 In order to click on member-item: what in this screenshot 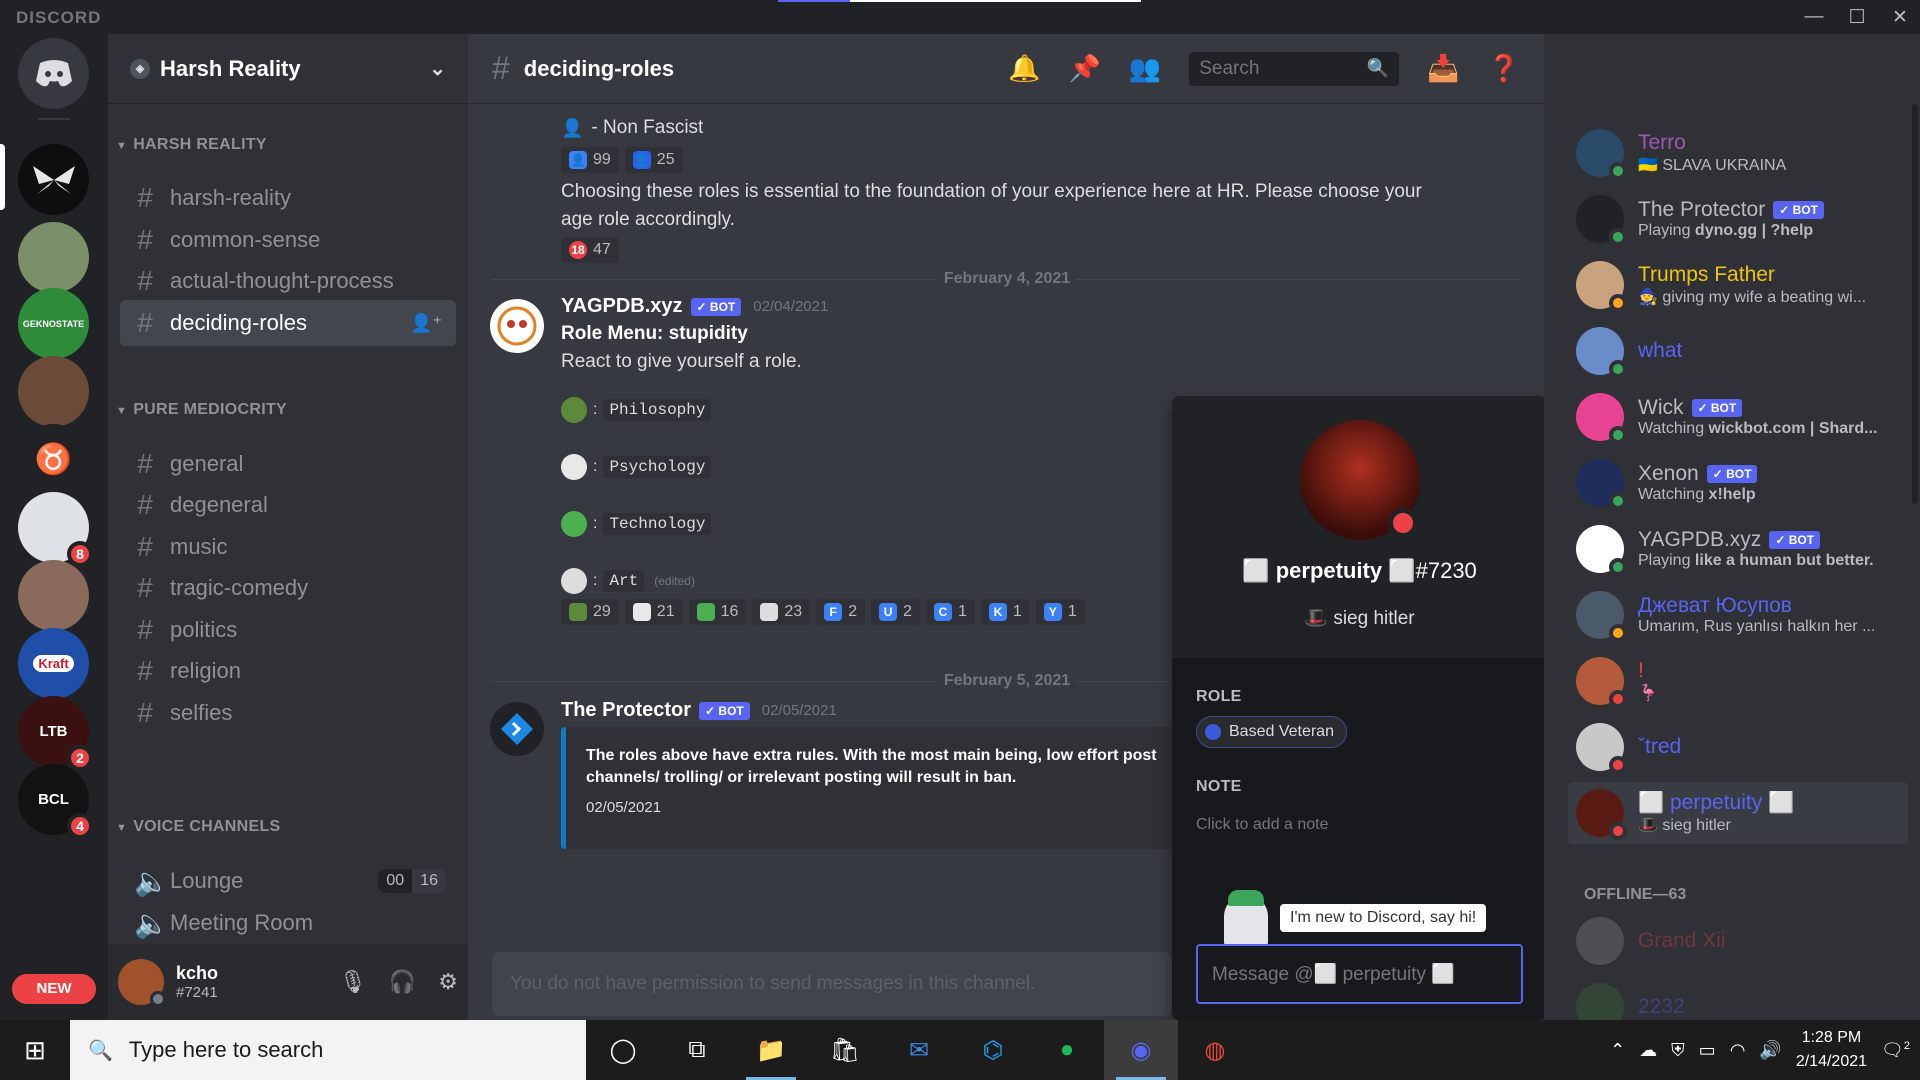, I will do `click(1738, 351)`.